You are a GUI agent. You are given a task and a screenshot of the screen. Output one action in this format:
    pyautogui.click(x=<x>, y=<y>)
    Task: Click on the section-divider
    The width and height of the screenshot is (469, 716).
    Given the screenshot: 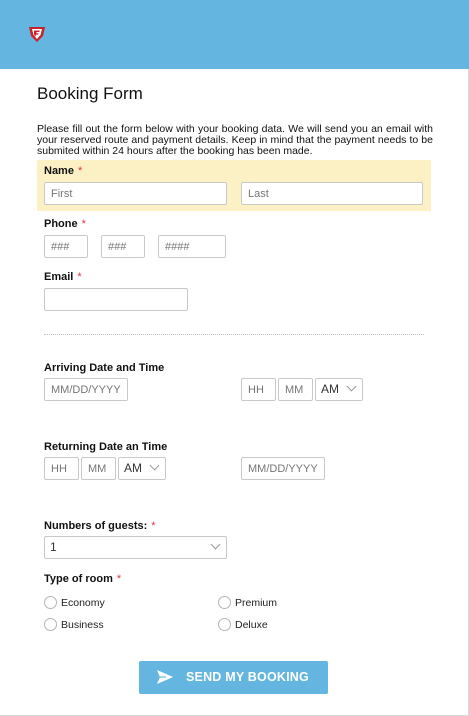 What is the action you would take?
    pyautogui.click(x=234, y=334)
    